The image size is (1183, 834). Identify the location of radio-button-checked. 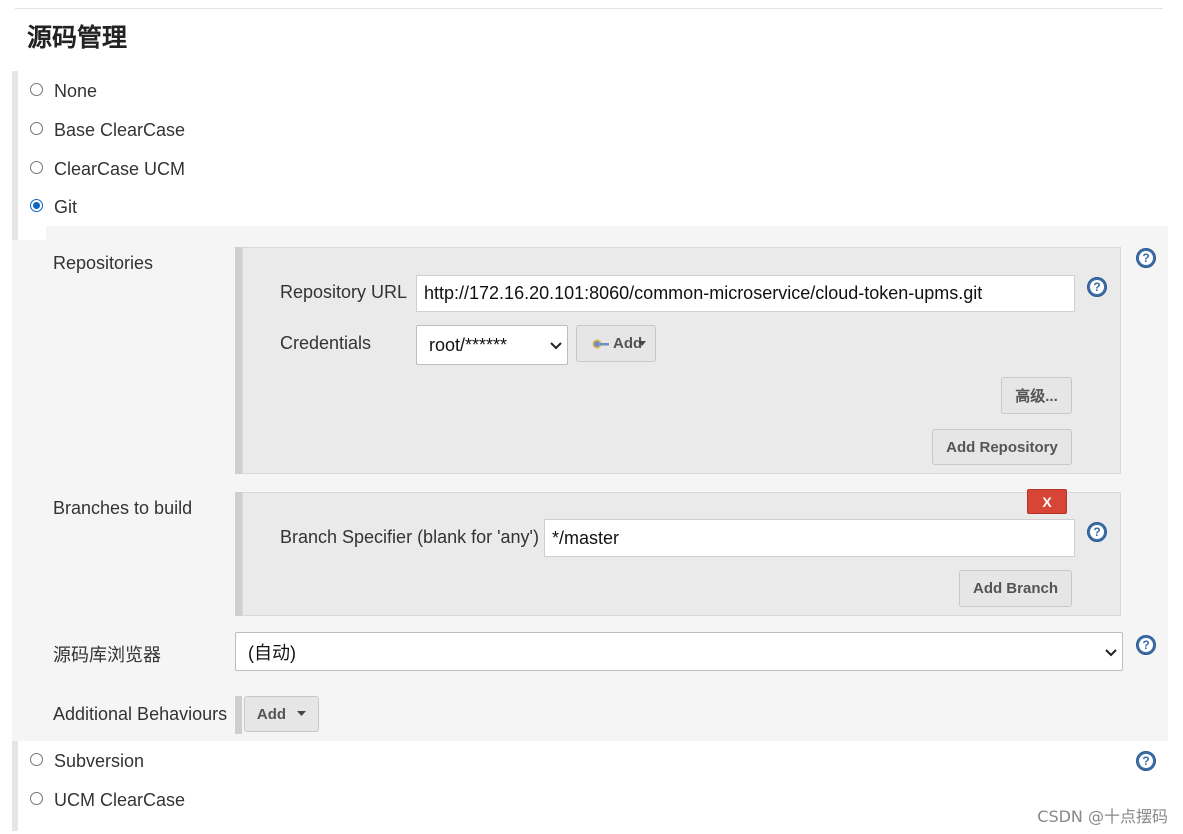
(36, 205).